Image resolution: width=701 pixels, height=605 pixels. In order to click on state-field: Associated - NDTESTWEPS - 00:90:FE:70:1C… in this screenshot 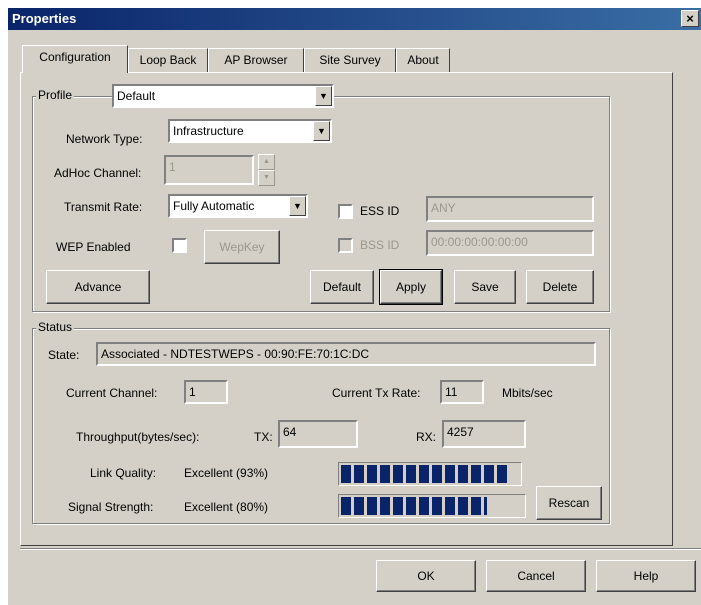, I will do `click(346, 354)`.